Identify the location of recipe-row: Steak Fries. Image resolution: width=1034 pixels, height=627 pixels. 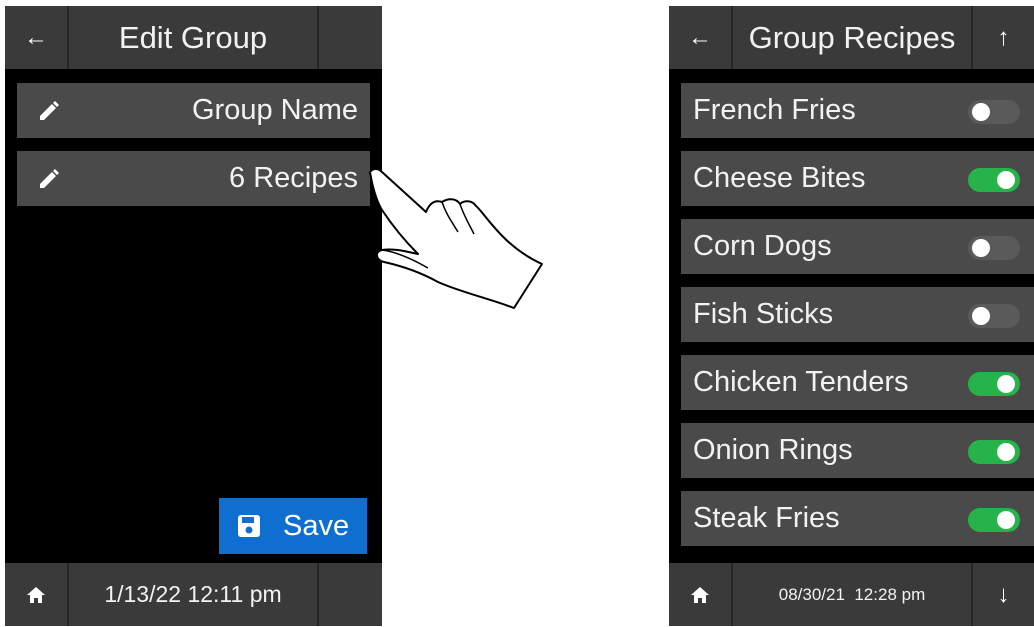
(857, 518).